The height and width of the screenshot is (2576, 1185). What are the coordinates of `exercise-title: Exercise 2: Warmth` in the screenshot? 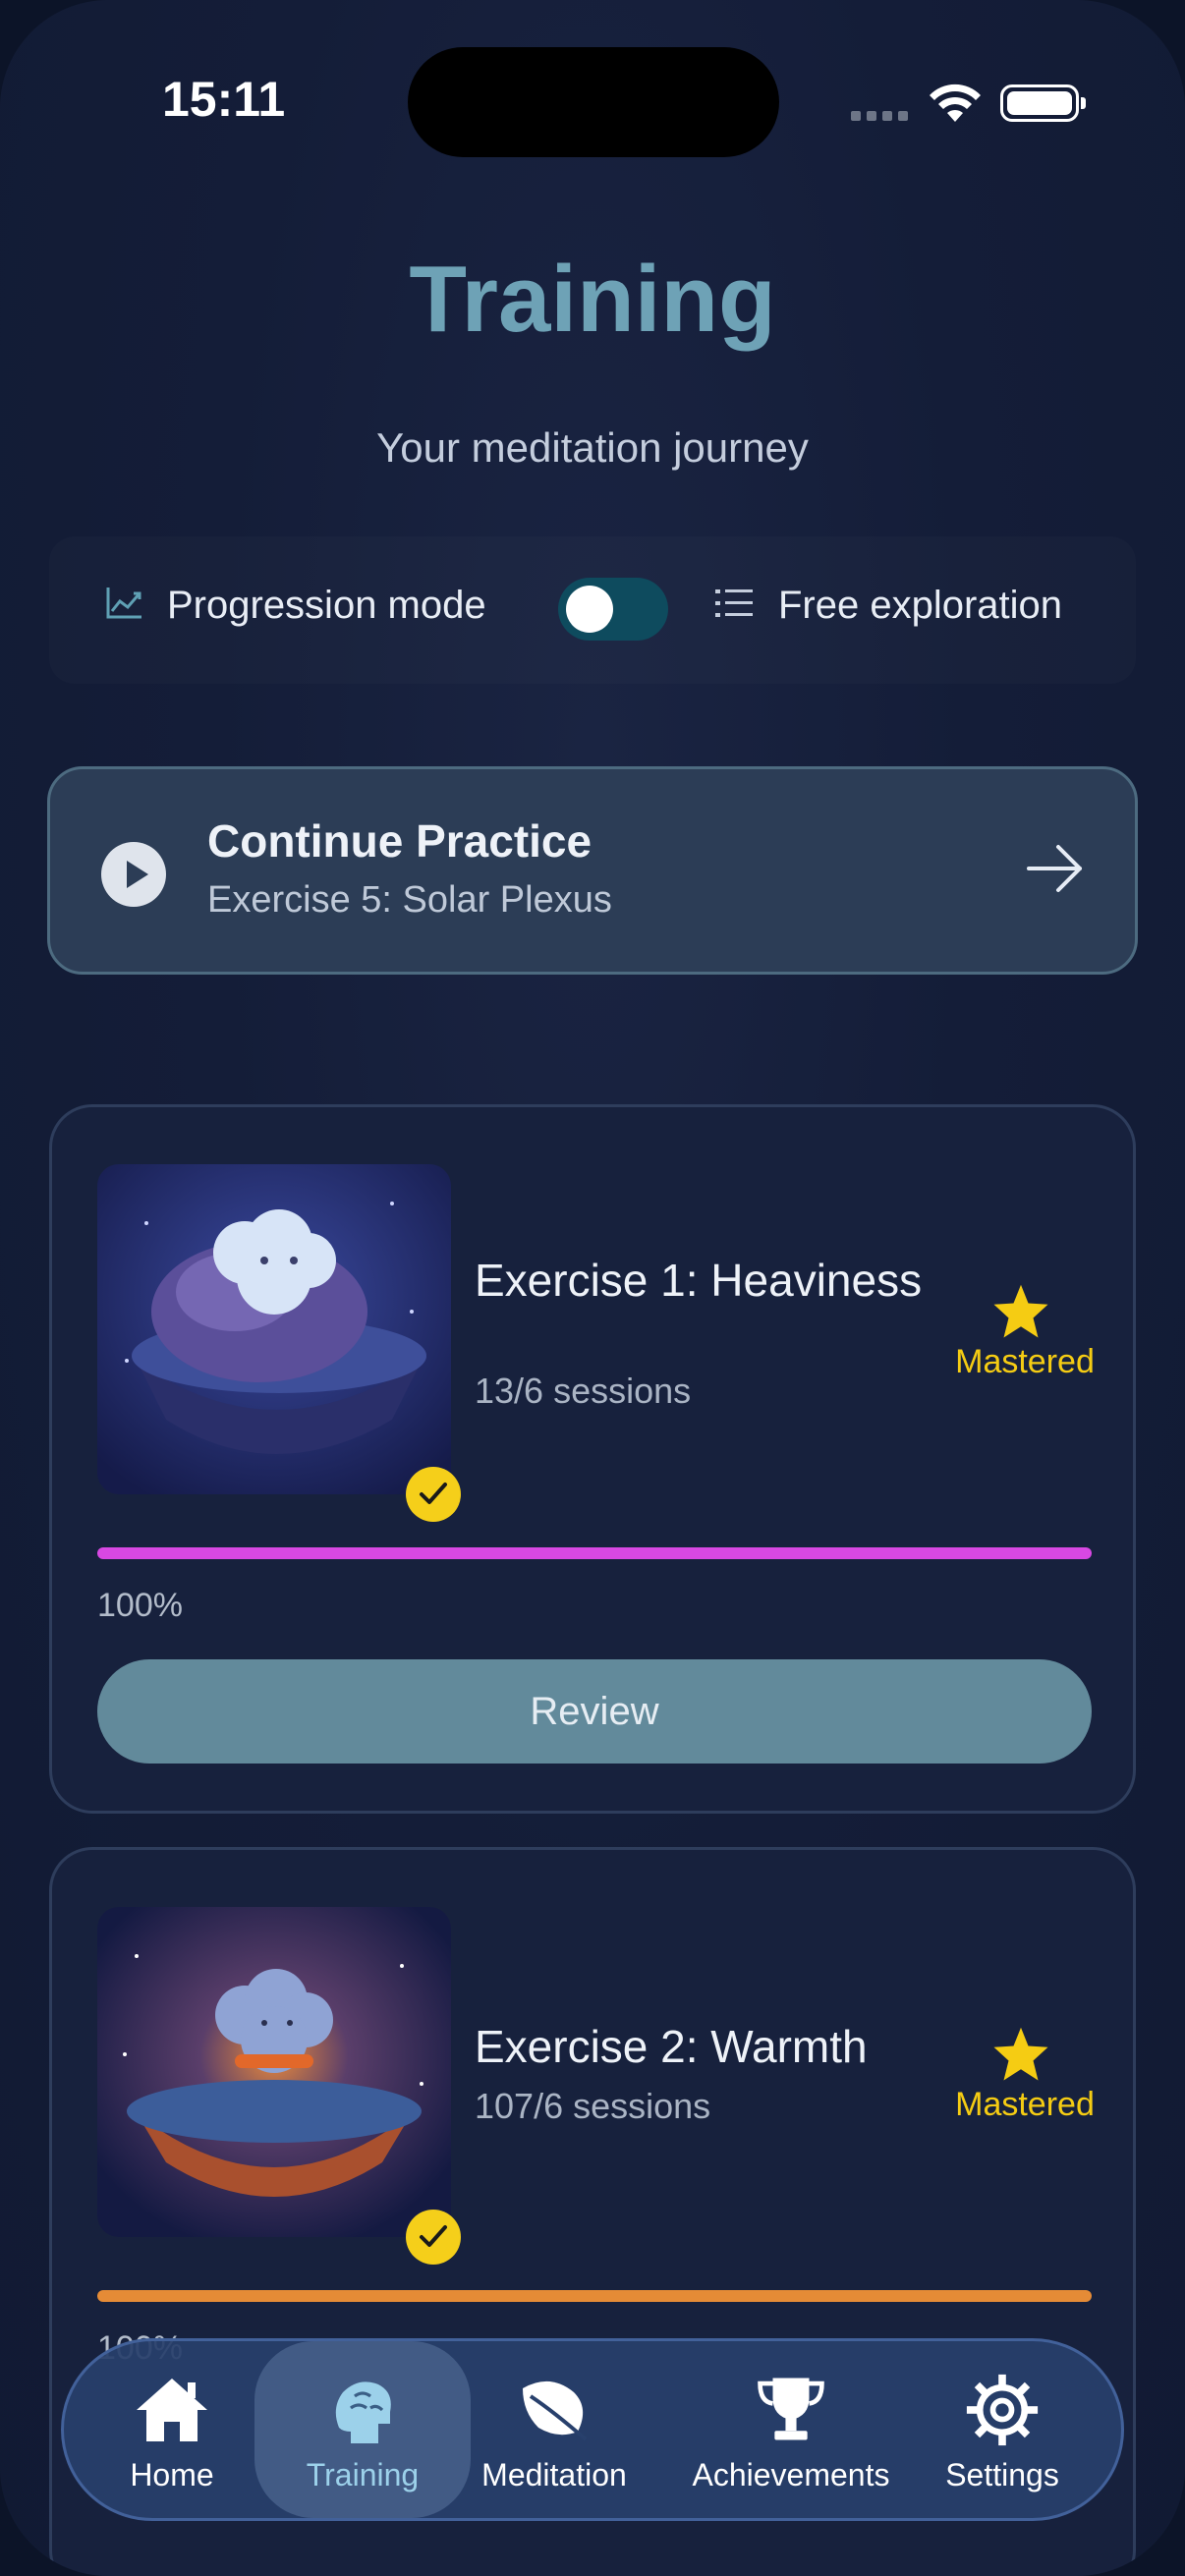 It's located at (672, 2046).